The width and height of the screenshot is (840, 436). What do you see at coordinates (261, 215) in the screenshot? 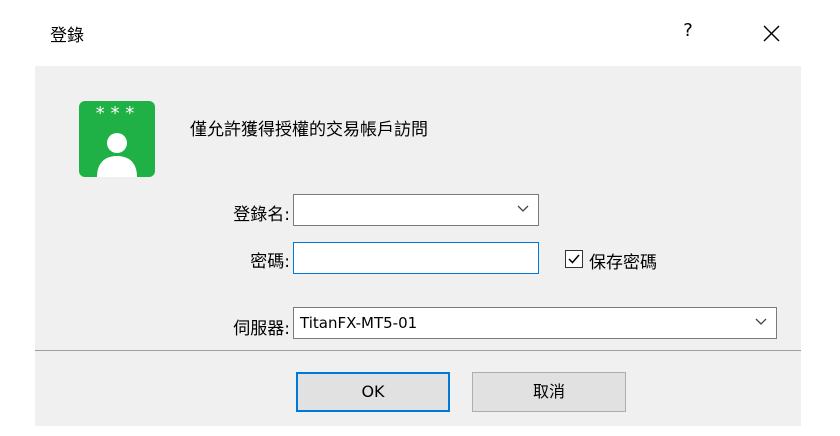
I see `login-label: 登錄名:` at bounding box center [261, 215].